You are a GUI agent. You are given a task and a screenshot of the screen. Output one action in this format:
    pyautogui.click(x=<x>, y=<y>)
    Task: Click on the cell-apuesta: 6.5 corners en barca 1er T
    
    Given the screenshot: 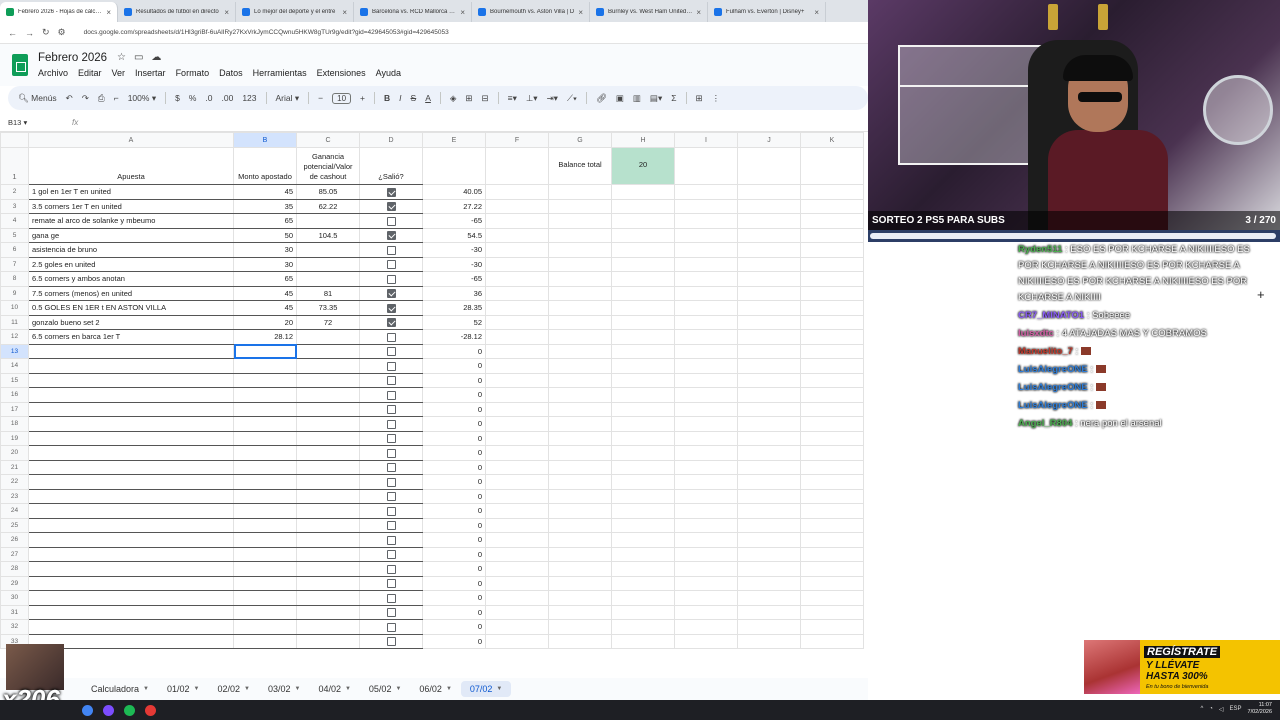 What is the action you would take?
    pyautogui.click(x=131, y=337)
    